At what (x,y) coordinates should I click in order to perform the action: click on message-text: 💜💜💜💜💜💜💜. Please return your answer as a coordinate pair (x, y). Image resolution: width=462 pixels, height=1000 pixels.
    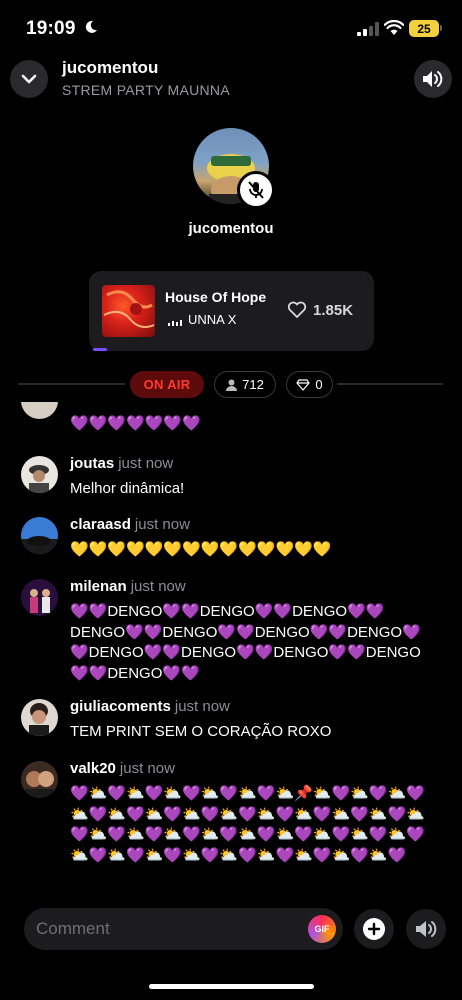
    Looking at the image, I should click on (135, 423).